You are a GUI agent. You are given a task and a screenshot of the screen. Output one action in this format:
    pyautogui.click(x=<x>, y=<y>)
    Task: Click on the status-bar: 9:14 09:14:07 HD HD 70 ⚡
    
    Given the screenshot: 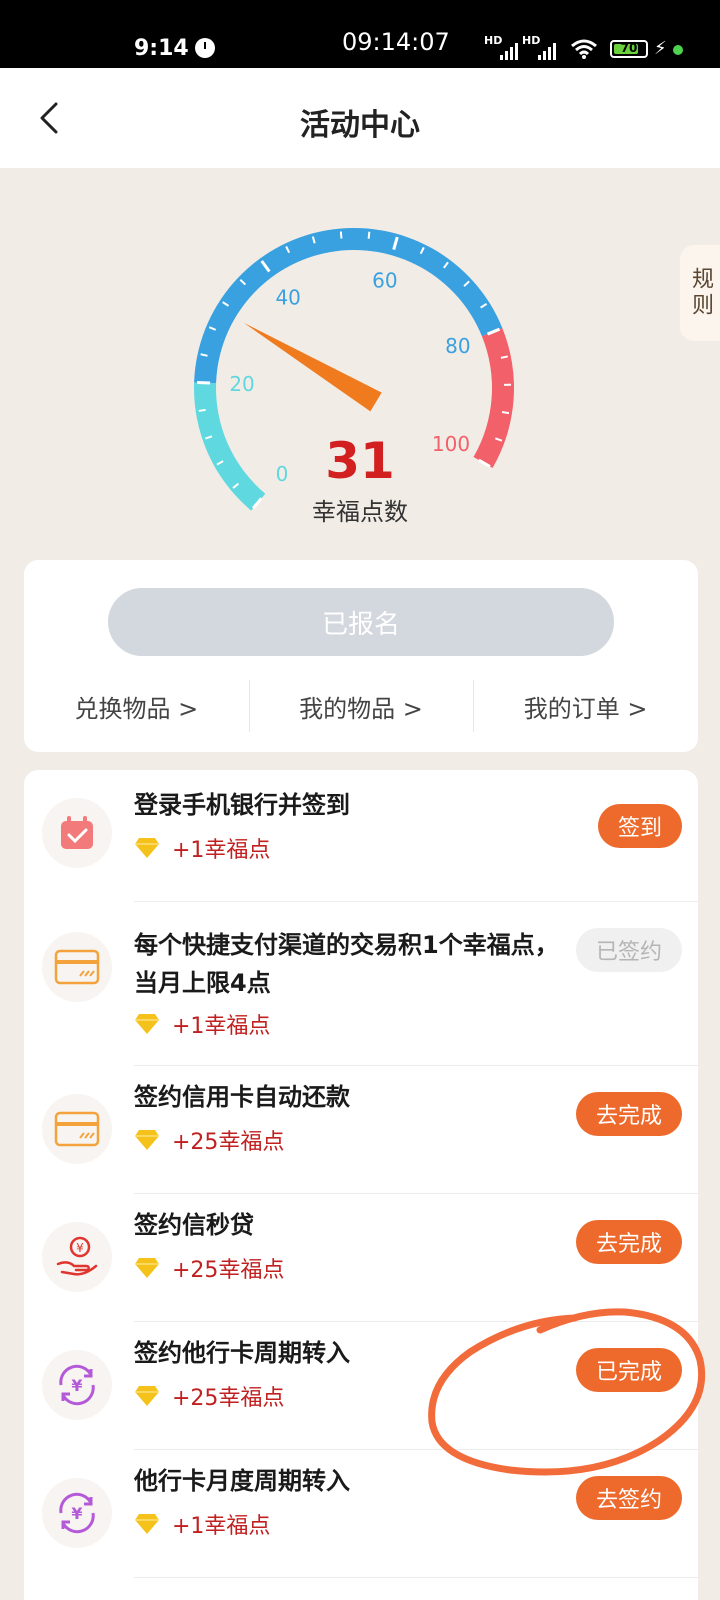 What is the action you would take?
    pyautogui.click(x=360, y=34)
    